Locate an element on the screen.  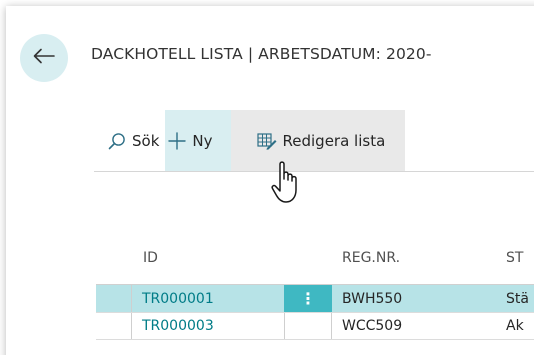
column-header-id: ID is located at coordinates (150, 258).